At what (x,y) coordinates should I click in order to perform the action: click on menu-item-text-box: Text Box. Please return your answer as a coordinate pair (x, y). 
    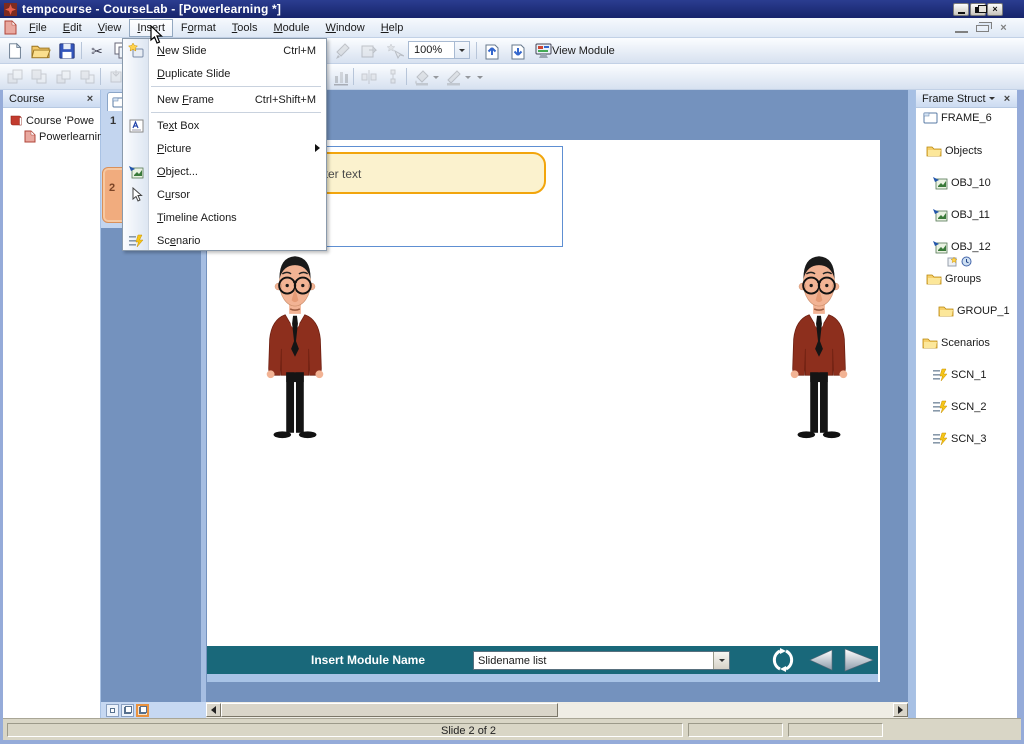
    Looking at the image, I should click on (224, 125).